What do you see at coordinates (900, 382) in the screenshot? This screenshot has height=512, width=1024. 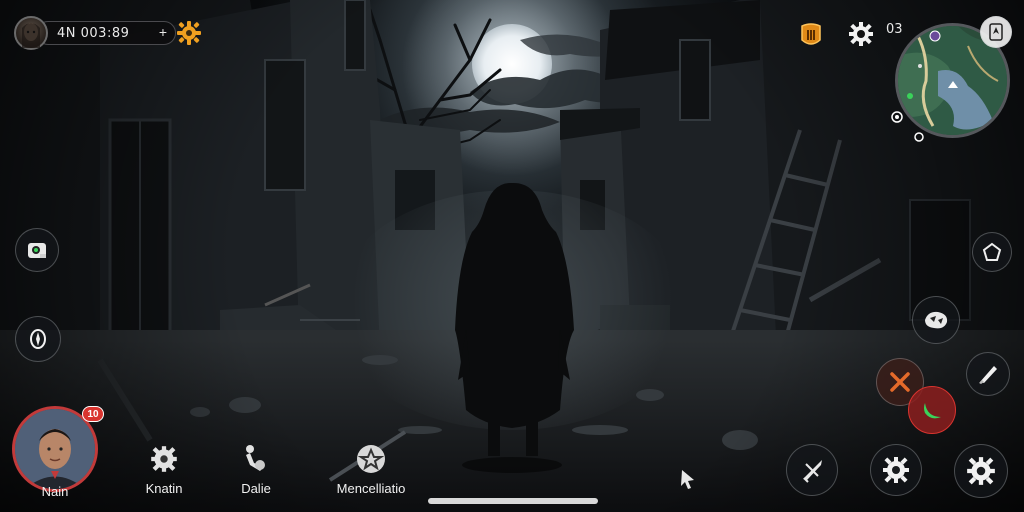 I see `cross-swords-icon` at bounding box center [900, 382].